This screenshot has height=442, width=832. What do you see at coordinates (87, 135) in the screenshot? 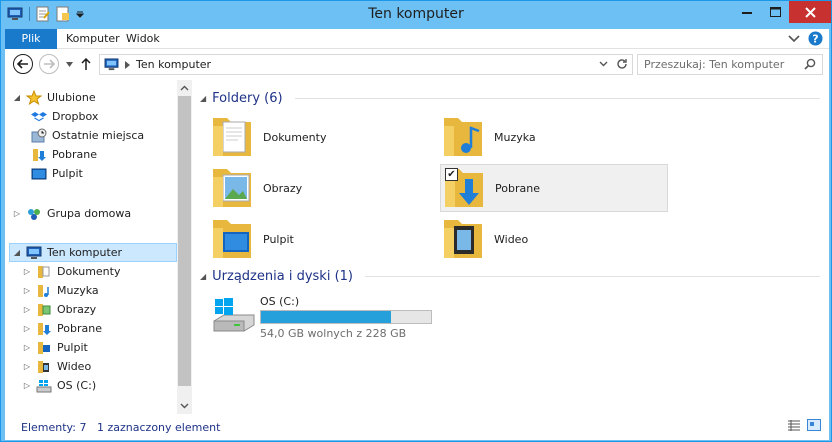
I see `nav-item-recent-places: Ostatnie miejsca` at bounding box center [87, 135].